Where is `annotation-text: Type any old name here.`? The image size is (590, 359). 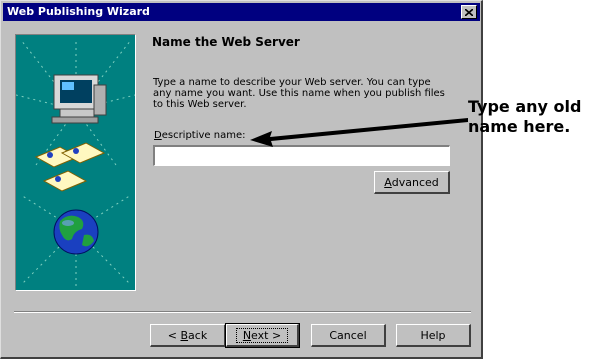
annotation-text: Type any old name here. is located at coordinates (529, 117).